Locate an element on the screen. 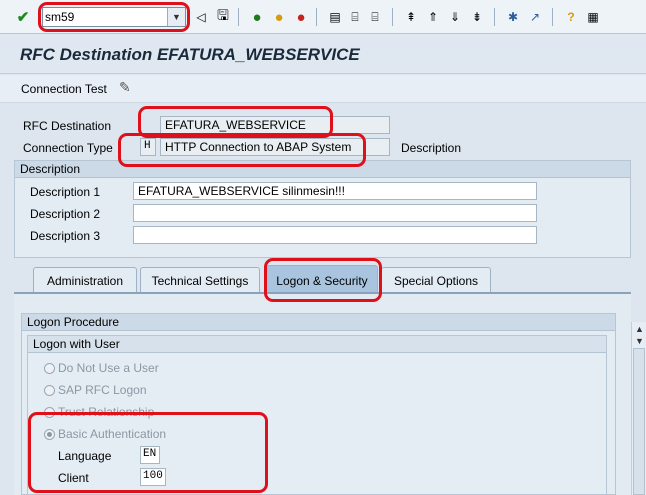 The height and width of the screenshot is (495, 646). command-field: ▼ is located at coordinates (114, 17).